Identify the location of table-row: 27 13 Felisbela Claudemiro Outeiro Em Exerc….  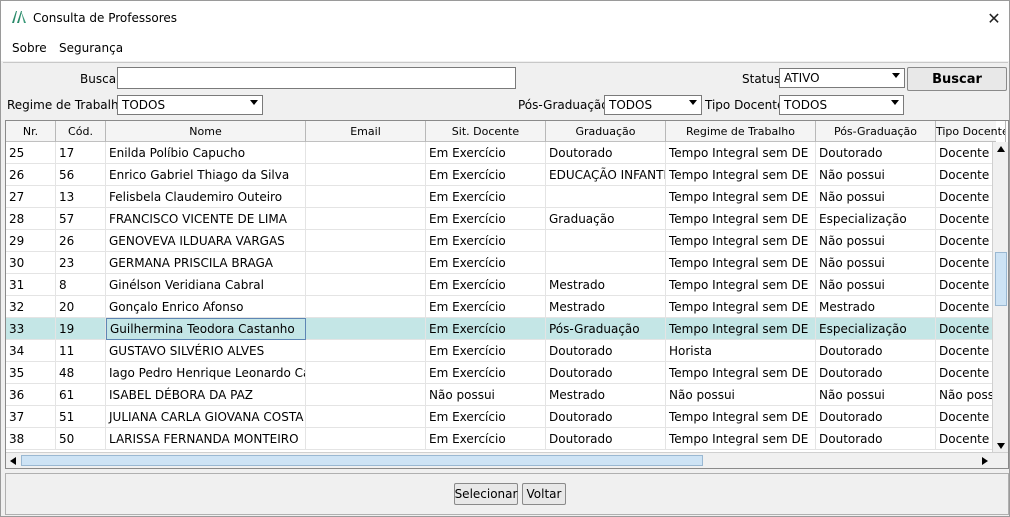
(506, 197).